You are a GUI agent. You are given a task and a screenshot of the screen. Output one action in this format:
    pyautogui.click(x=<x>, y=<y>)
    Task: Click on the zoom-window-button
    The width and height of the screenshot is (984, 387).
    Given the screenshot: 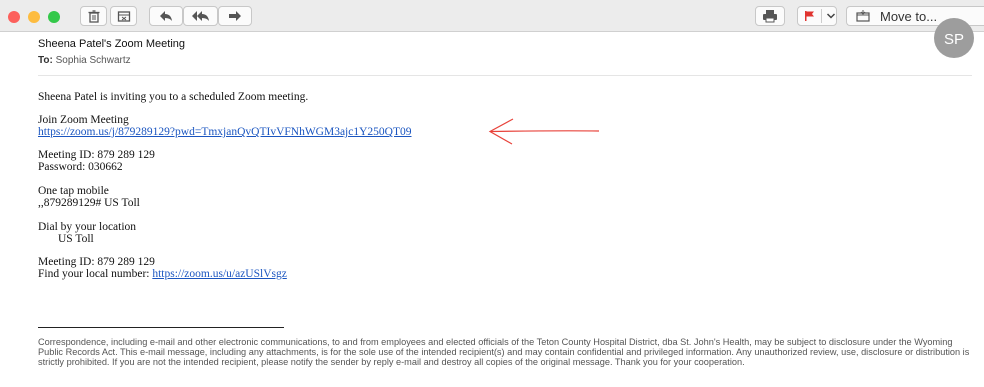 What is the action you would take?
    pyautogui.click(x=54, y=17)
    